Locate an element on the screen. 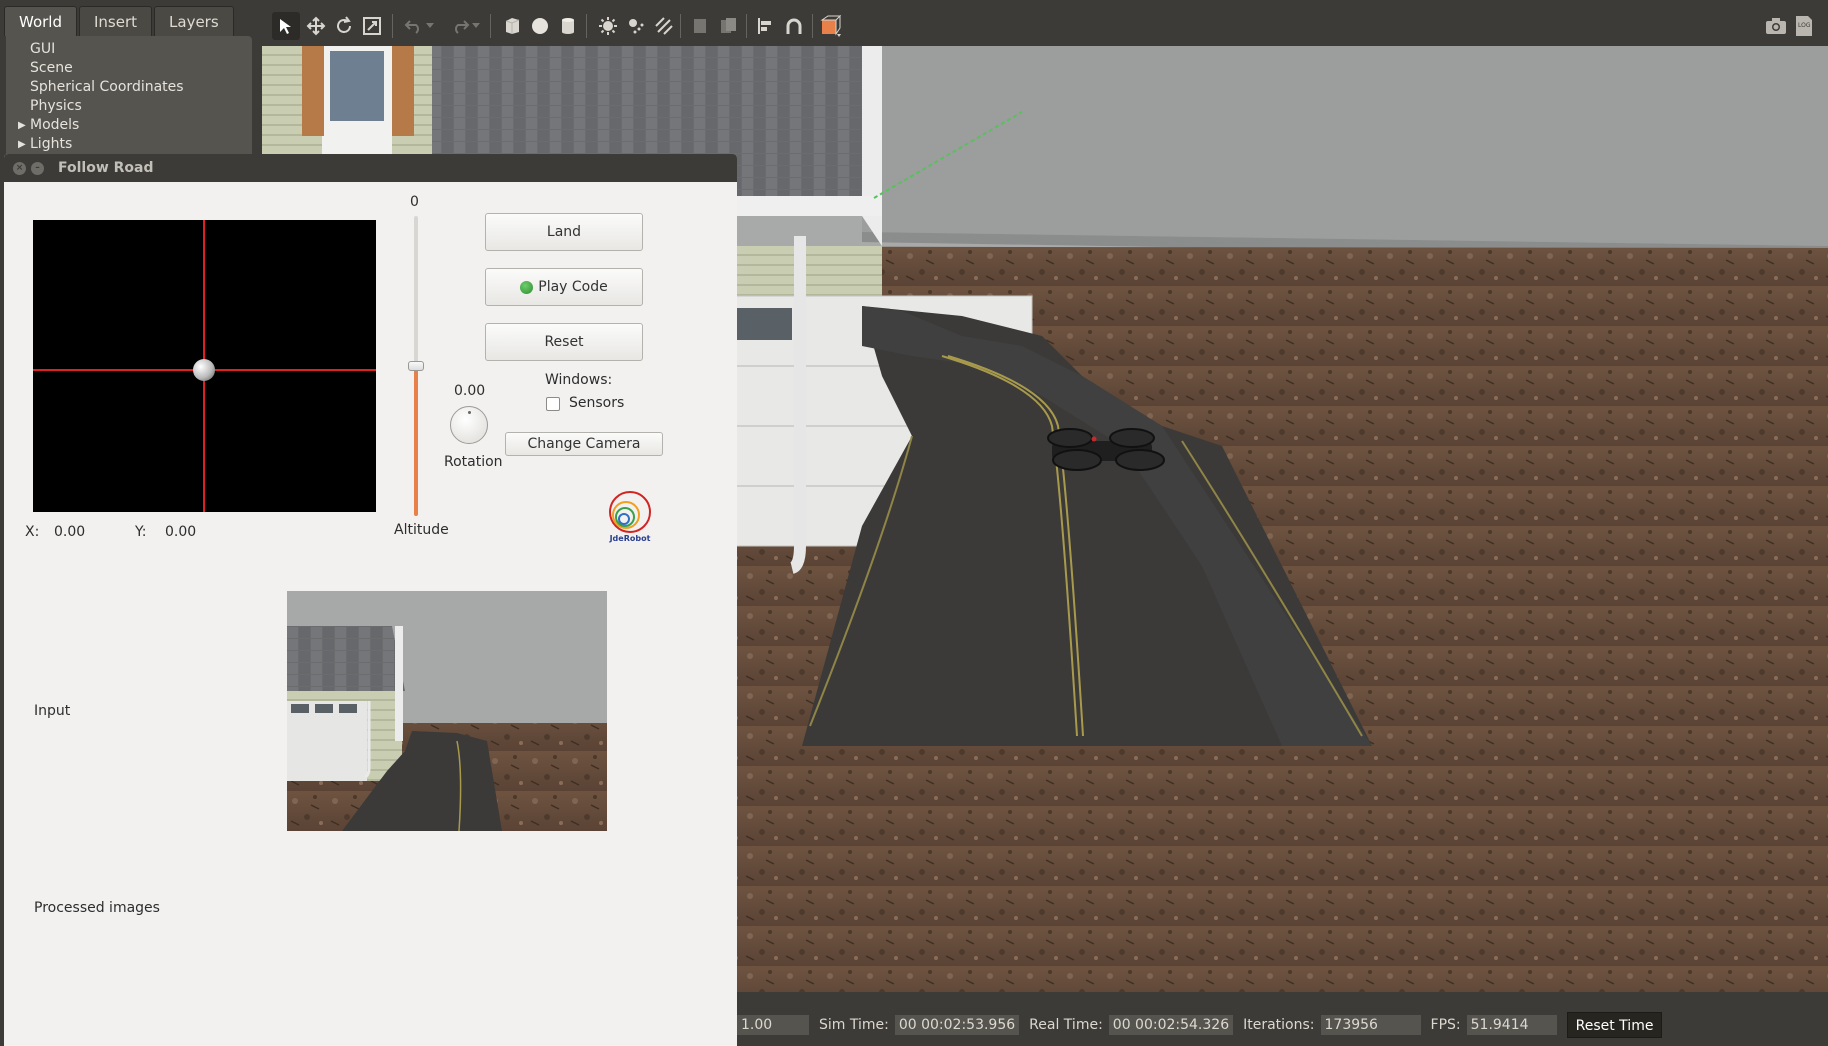 The width and height of the screenshot is (1828, 1046). close-icon: × is located at coordinates (19, 168).